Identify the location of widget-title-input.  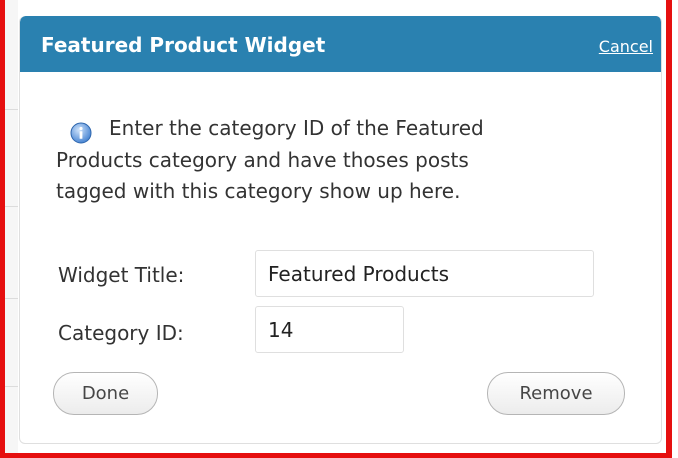
(424, 273).